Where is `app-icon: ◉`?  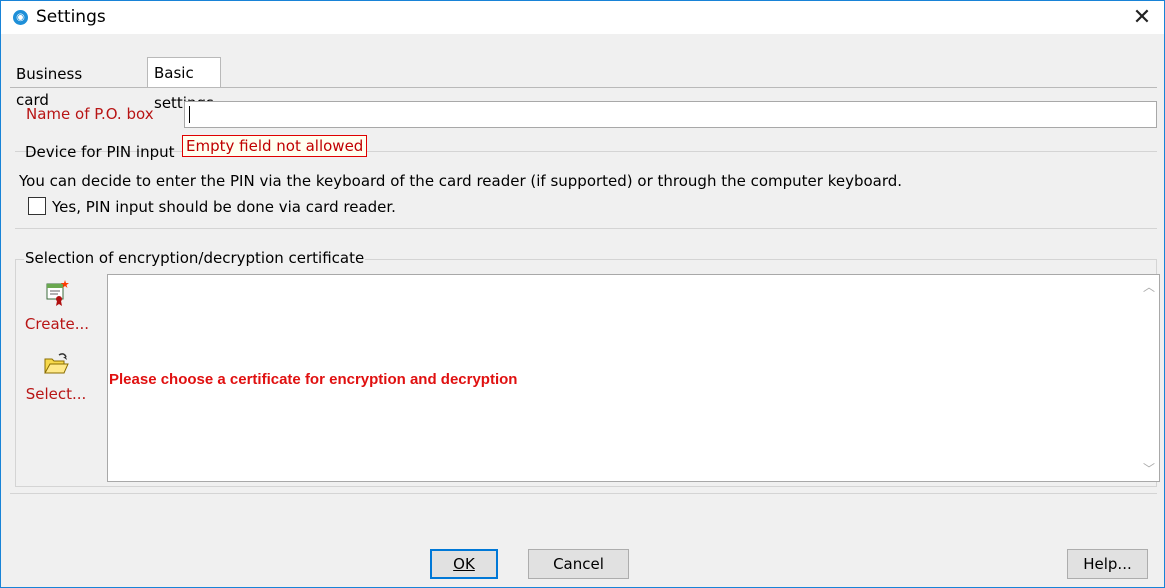
app-icon: ◉ is located at coordinates (20, 17).